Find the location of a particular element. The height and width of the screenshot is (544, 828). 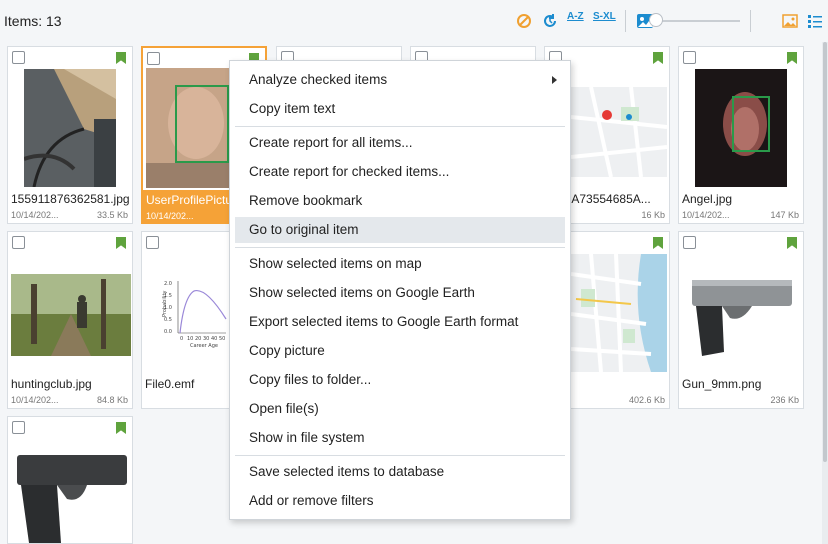

xtick-label: 50 is located at coordinates (222, 339).